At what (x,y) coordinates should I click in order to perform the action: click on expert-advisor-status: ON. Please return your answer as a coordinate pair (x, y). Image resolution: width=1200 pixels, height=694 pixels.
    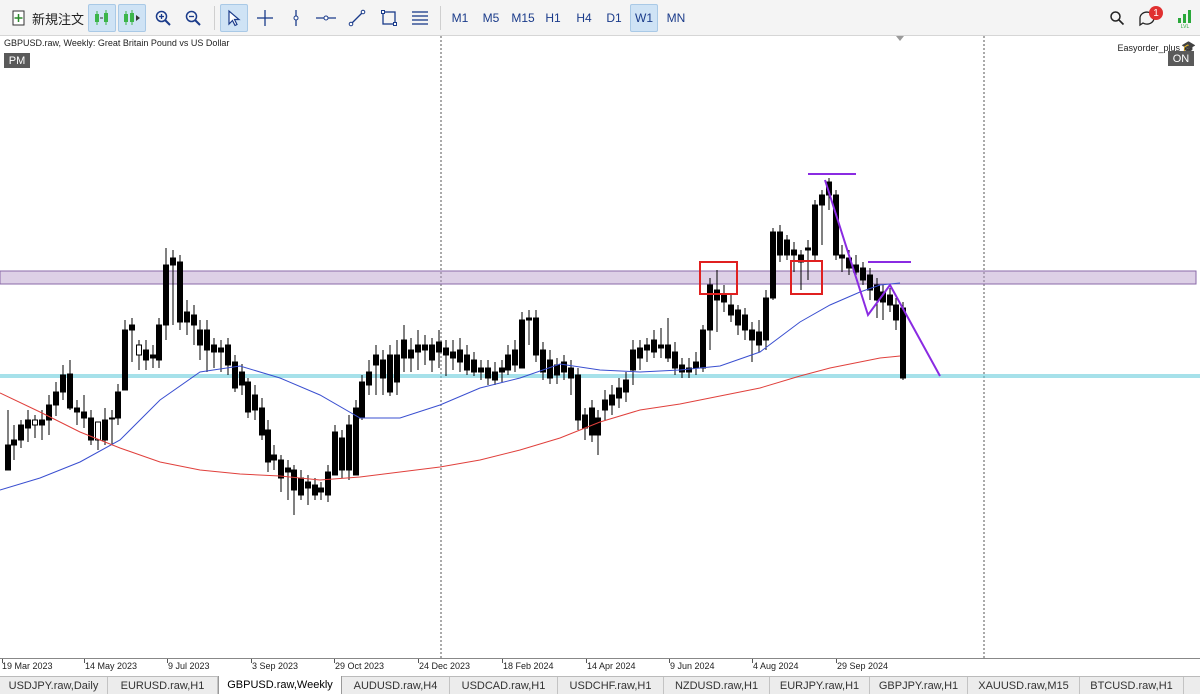
    Looking at the image, I should click on (1181, 58).